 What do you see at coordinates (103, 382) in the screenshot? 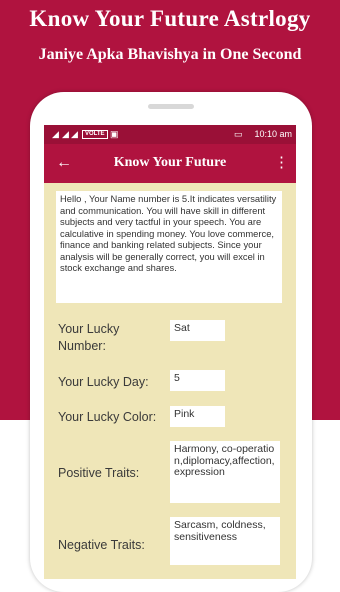
I see `lucky-day-label: Your Lucky Day:` at bounding box center [103, 382].